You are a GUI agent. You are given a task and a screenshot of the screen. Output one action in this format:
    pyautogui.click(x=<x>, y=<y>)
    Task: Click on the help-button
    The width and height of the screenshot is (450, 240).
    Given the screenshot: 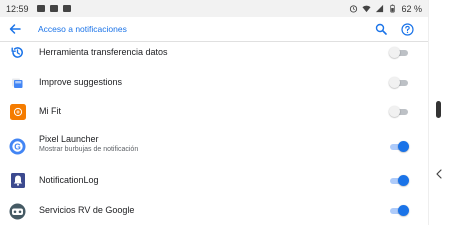 What is the action you would take?
    pyautogui.click(x=407, y=29)
    